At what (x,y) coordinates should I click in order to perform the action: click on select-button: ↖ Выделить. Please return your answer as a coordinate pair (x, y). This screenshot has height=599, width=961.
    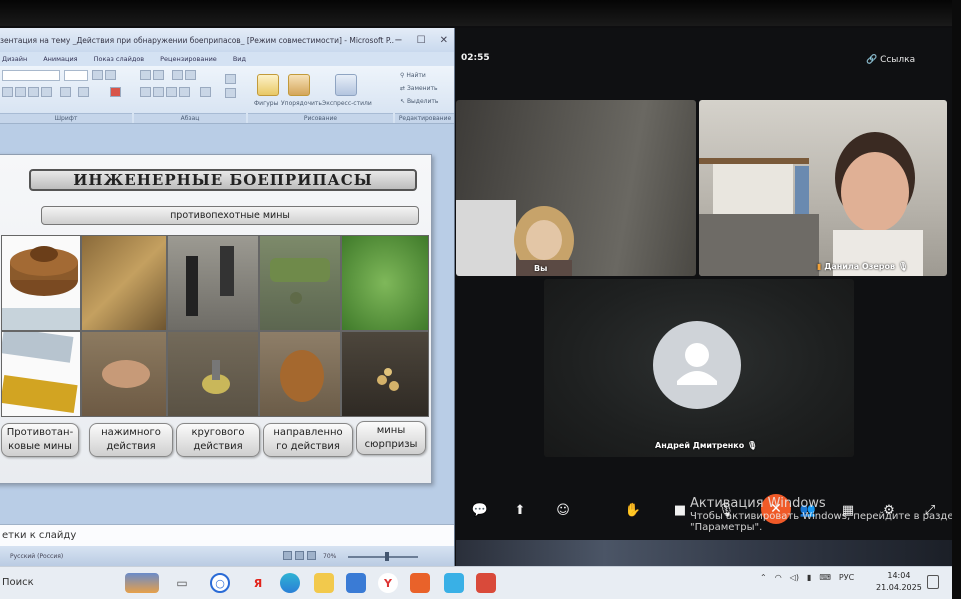
    Looking at the image, I should click on (419, 101).